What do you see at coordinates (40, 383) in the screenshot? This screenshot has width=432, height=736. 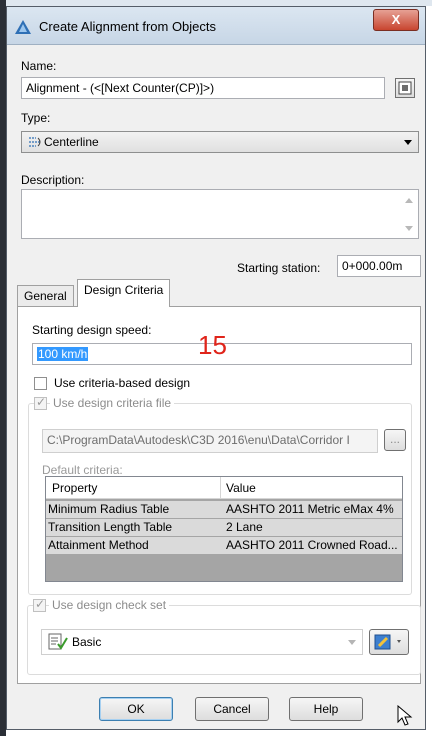 I see `use-criteria-checkbox` at bounding box center [40, 383].